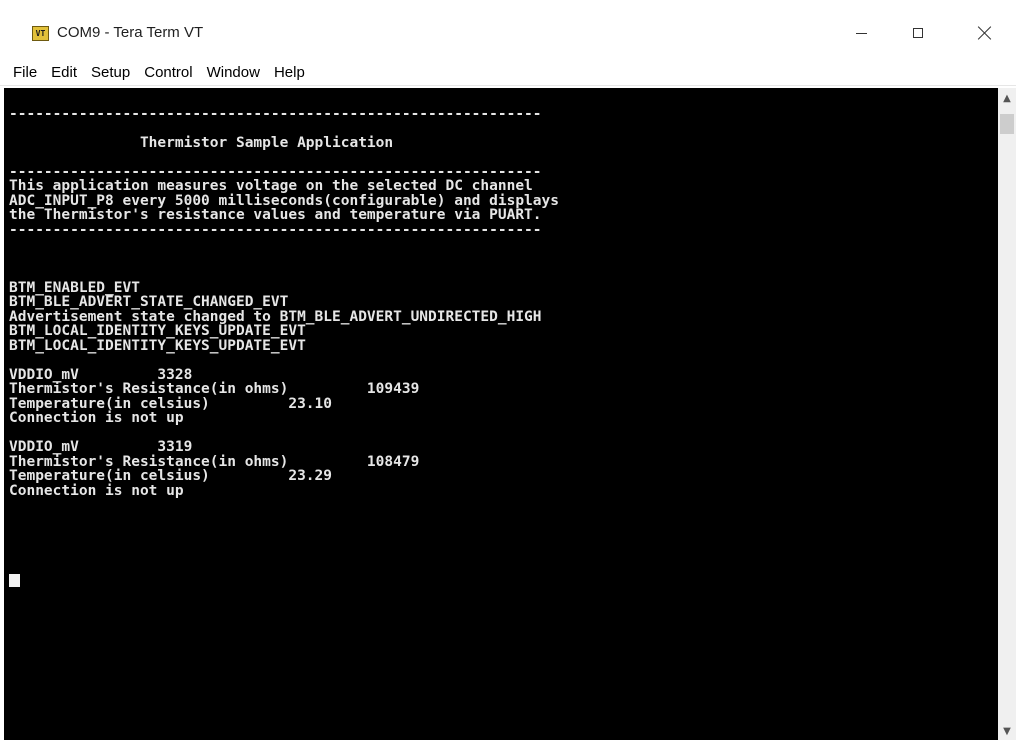  Describe the element at coordinates (508, 30) in the screenshot. I see `title-bar: VT COM9 - Tera Term VT` at that location.